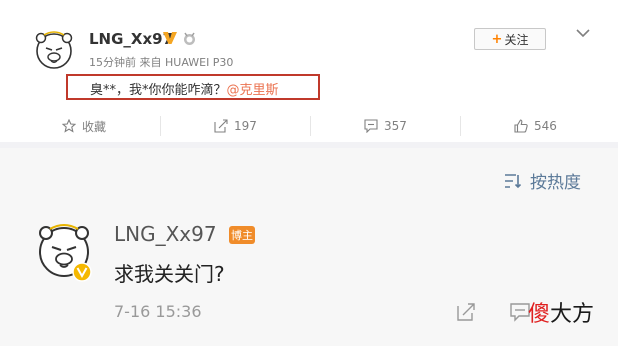  I want to click on comment-button: 357, so click(385, 126).